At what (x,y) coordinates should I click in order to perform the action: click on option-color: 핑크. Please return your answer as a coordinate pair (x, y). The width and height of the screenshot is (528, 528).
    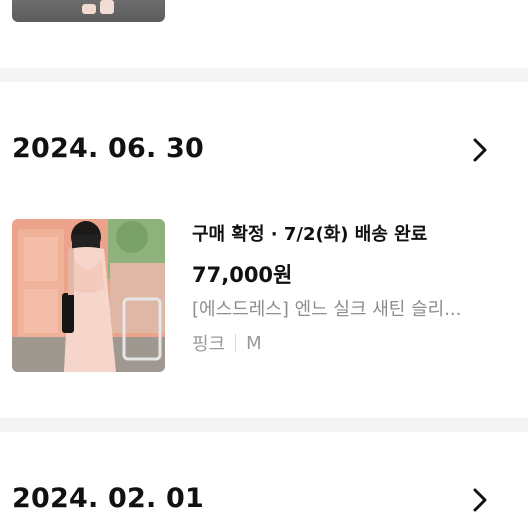
    Looking at the image, I should click on (209, 344).